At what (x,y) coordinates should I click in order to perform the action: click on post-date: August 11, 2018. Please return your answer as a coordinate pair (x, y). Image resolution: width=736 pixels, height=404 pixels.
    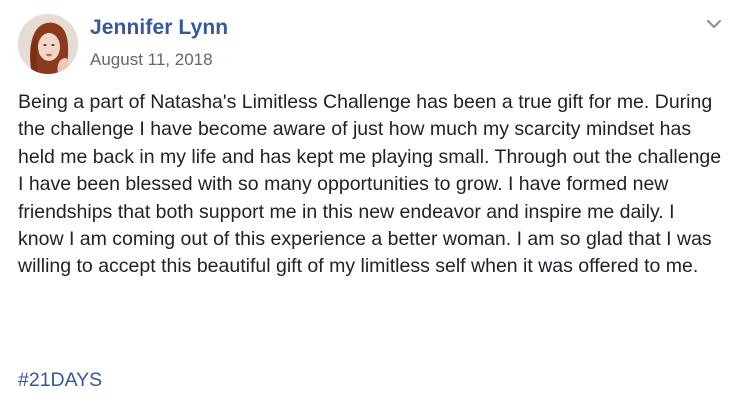
    Looking at the image, I should click on (151, 60).